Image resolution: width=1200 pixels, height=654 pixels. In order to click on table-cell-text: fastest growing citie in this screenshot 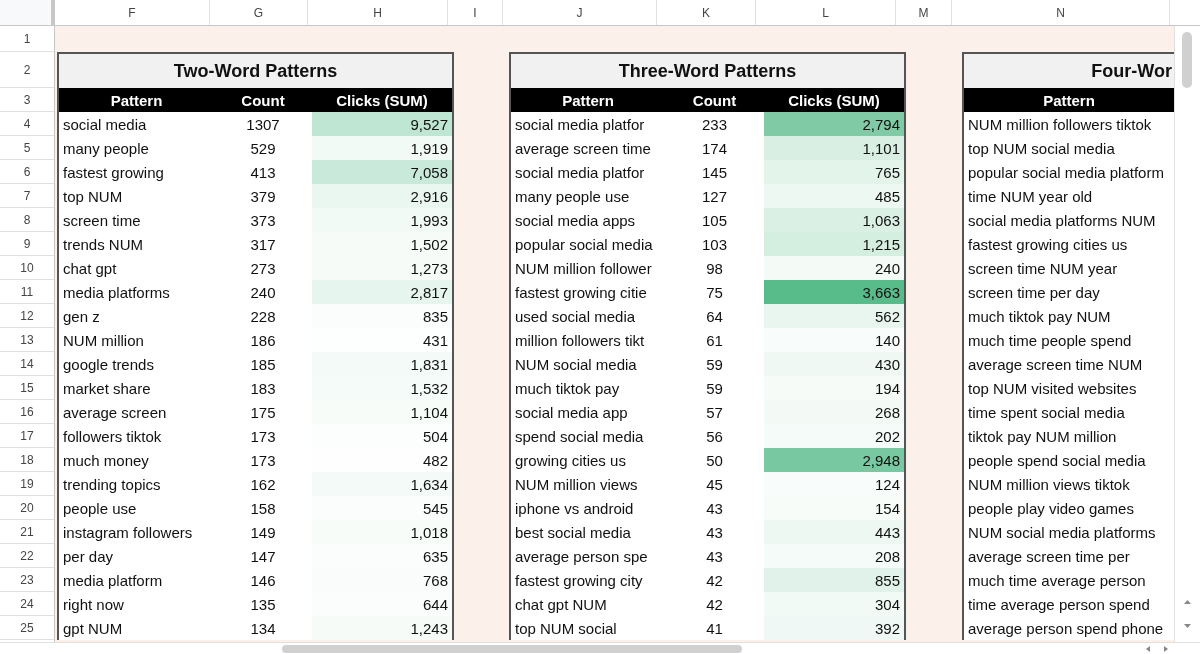, I will do `click(581, 292)`.